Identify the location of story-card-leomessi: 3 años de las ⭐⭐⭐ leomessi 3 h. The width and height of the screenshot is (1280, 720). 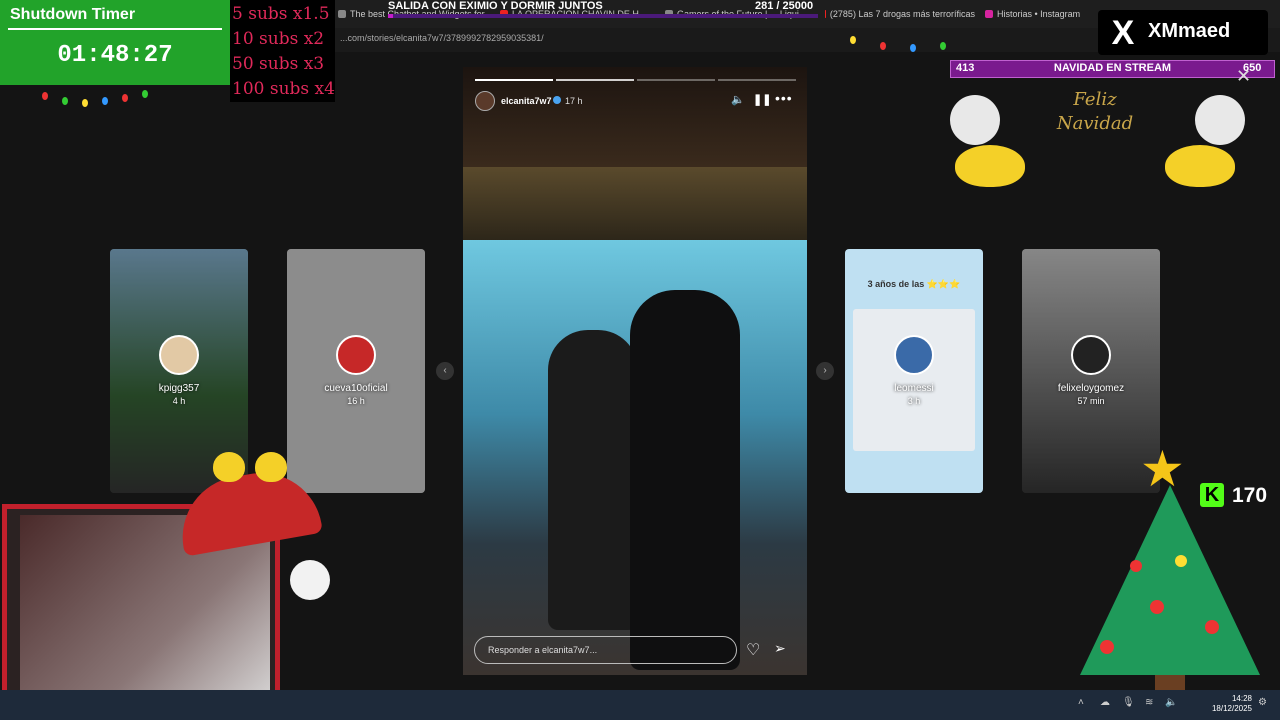
(914, 371).